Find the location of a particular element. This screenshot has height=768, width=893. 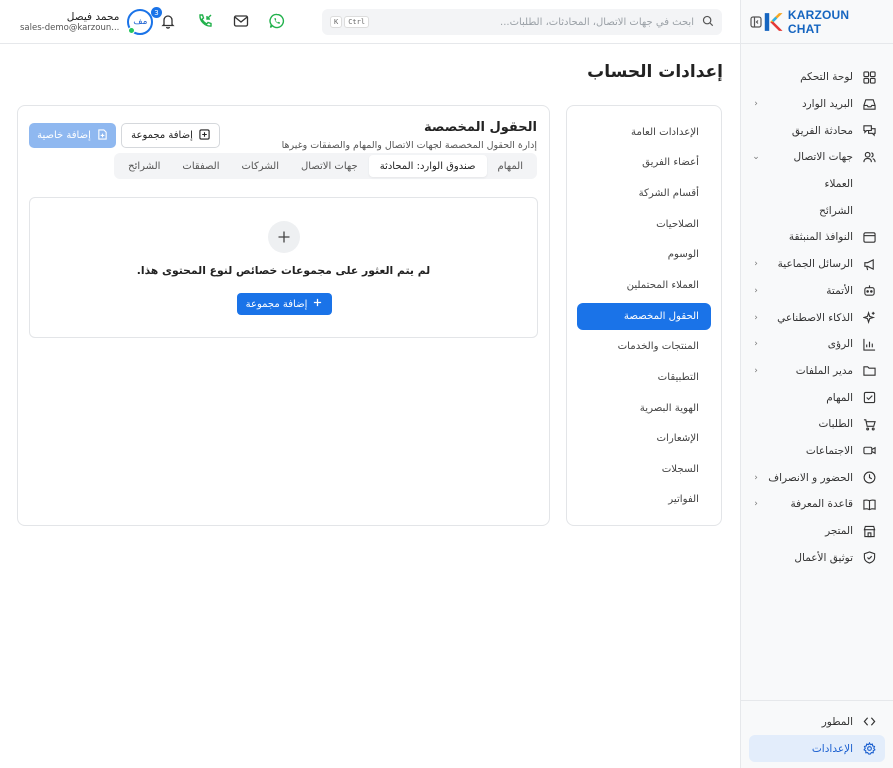

sidebar-item-label: جهات الاتصال is located at coordinates (823, 157).